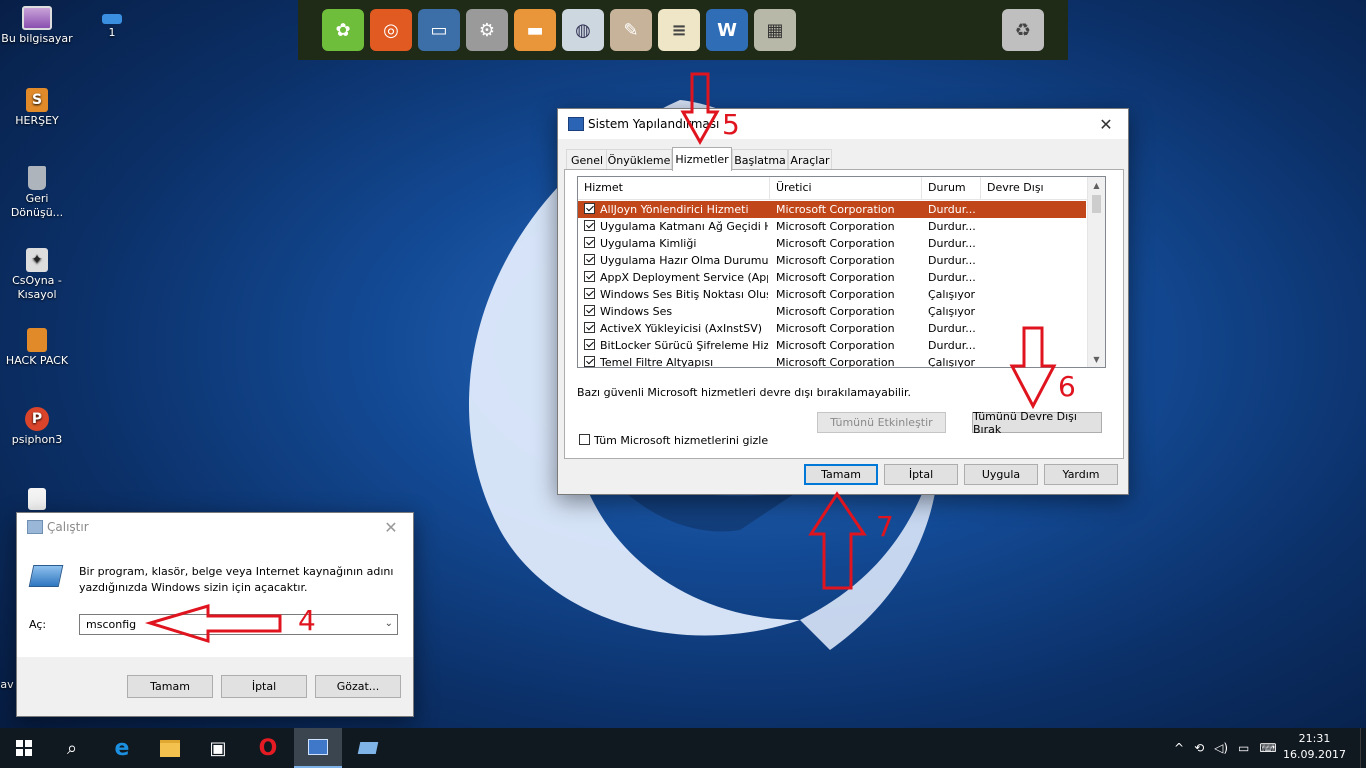 Image resolution: width=1366 pixels, height=768 pixels. I want to click on desktop-icon-hack-pack: HACK PACK, so click(37, 348).